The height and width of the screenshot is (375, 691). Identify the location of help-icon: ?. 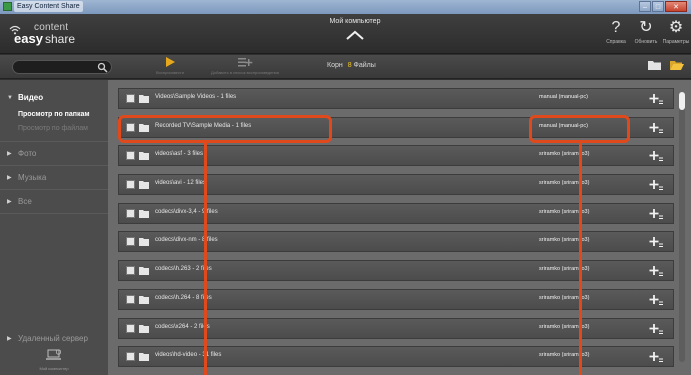
(616, 27).